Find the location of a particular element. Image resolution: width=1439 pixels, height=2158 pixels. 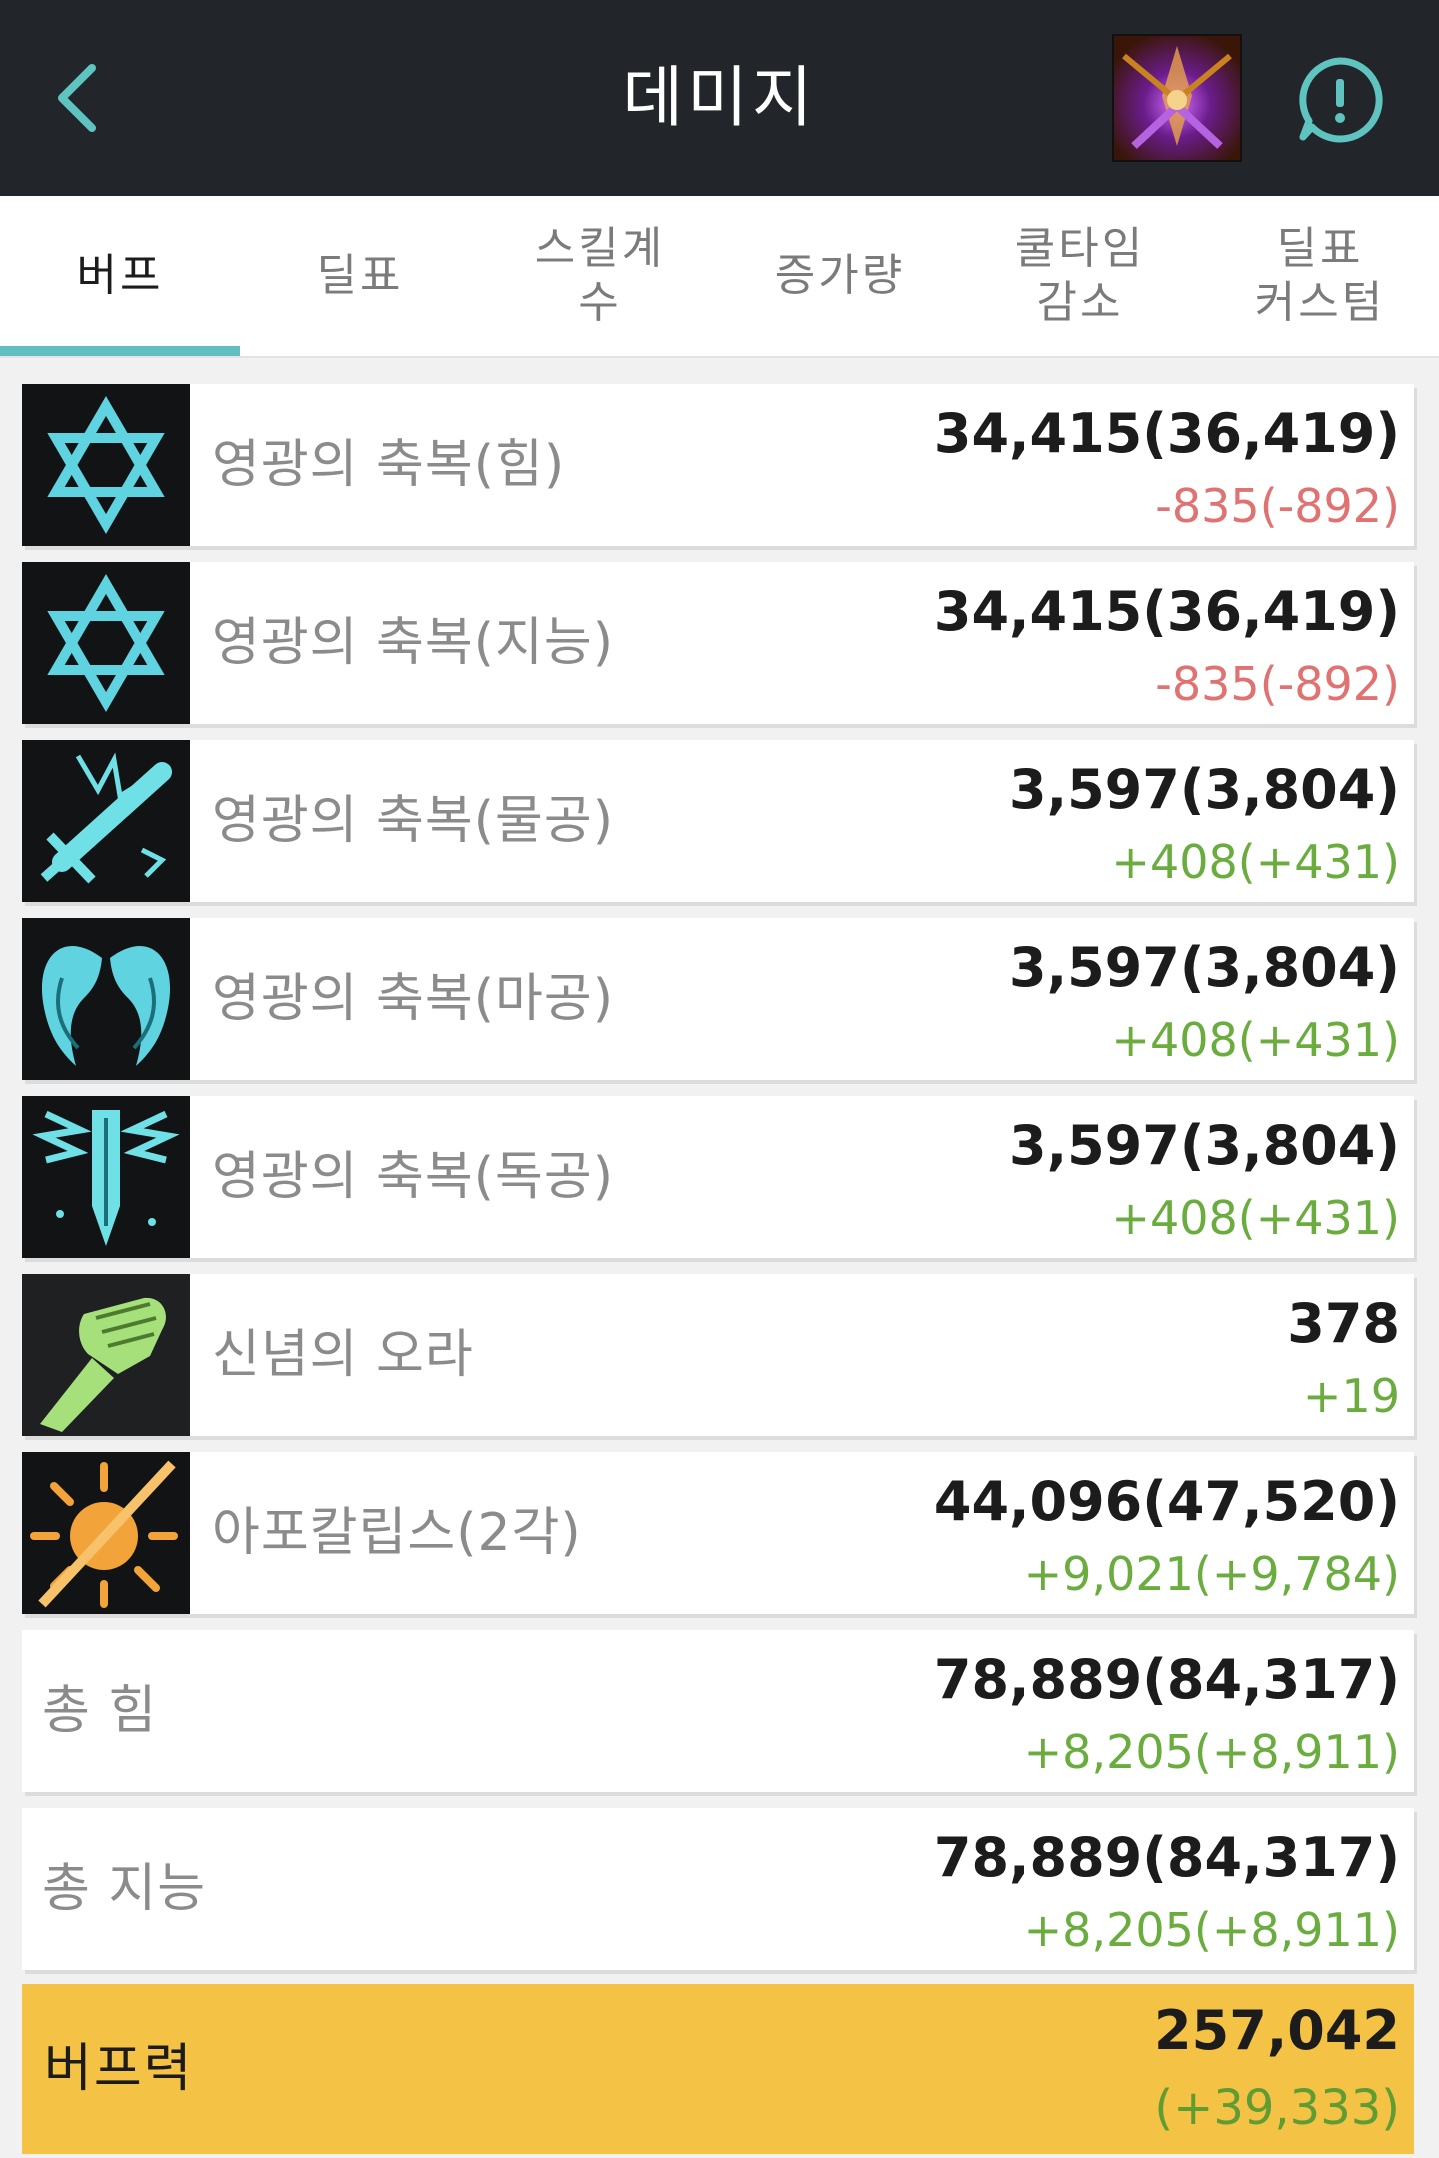

total-name: 총 지능 is located at coordinates (124, 1889).